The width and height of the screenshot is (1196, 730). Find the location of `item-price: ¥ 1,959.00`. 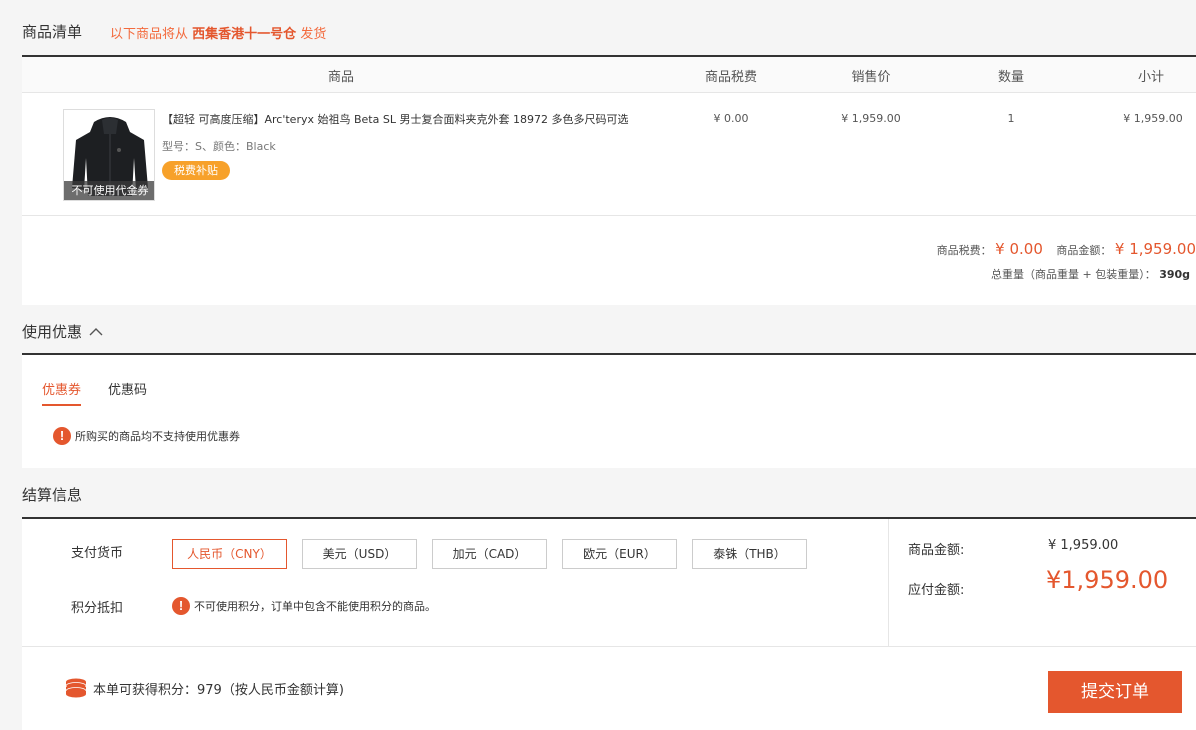

item-price: ¥ 1,959.00 is located at coordinates (871, 118).